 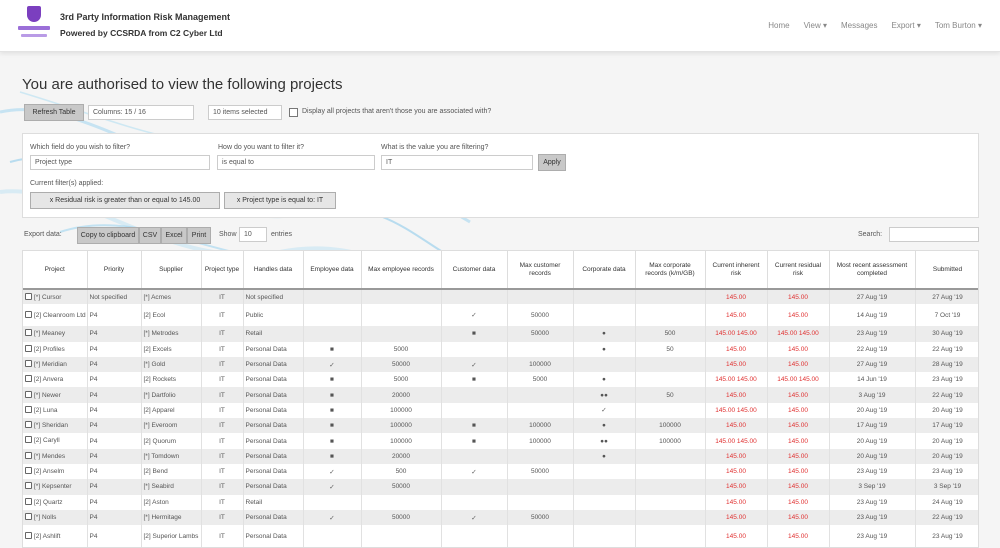 What do you see at coordinates (48, 502) in the screenshot?
I see `project-name: [2] Quartz` at bounding box center [48, 502].